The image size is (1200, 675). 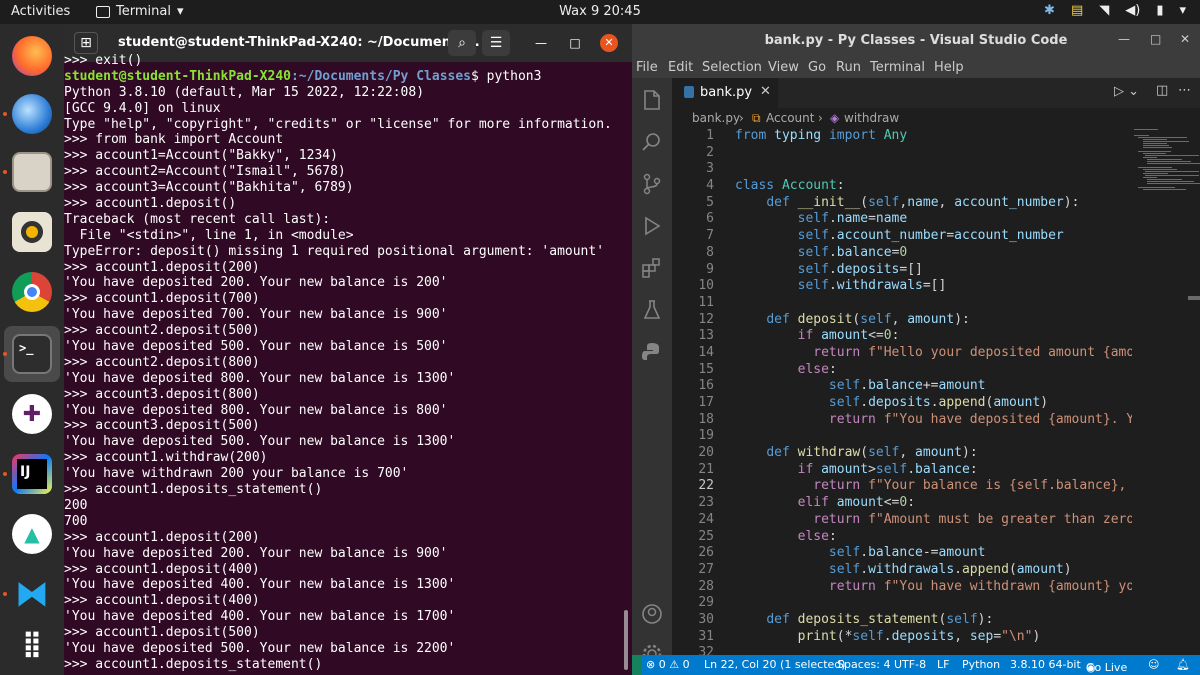 What do you see at coordinates (652, 352) in the screenshot?
I see `python-icon` at bounding box center [652, 352].